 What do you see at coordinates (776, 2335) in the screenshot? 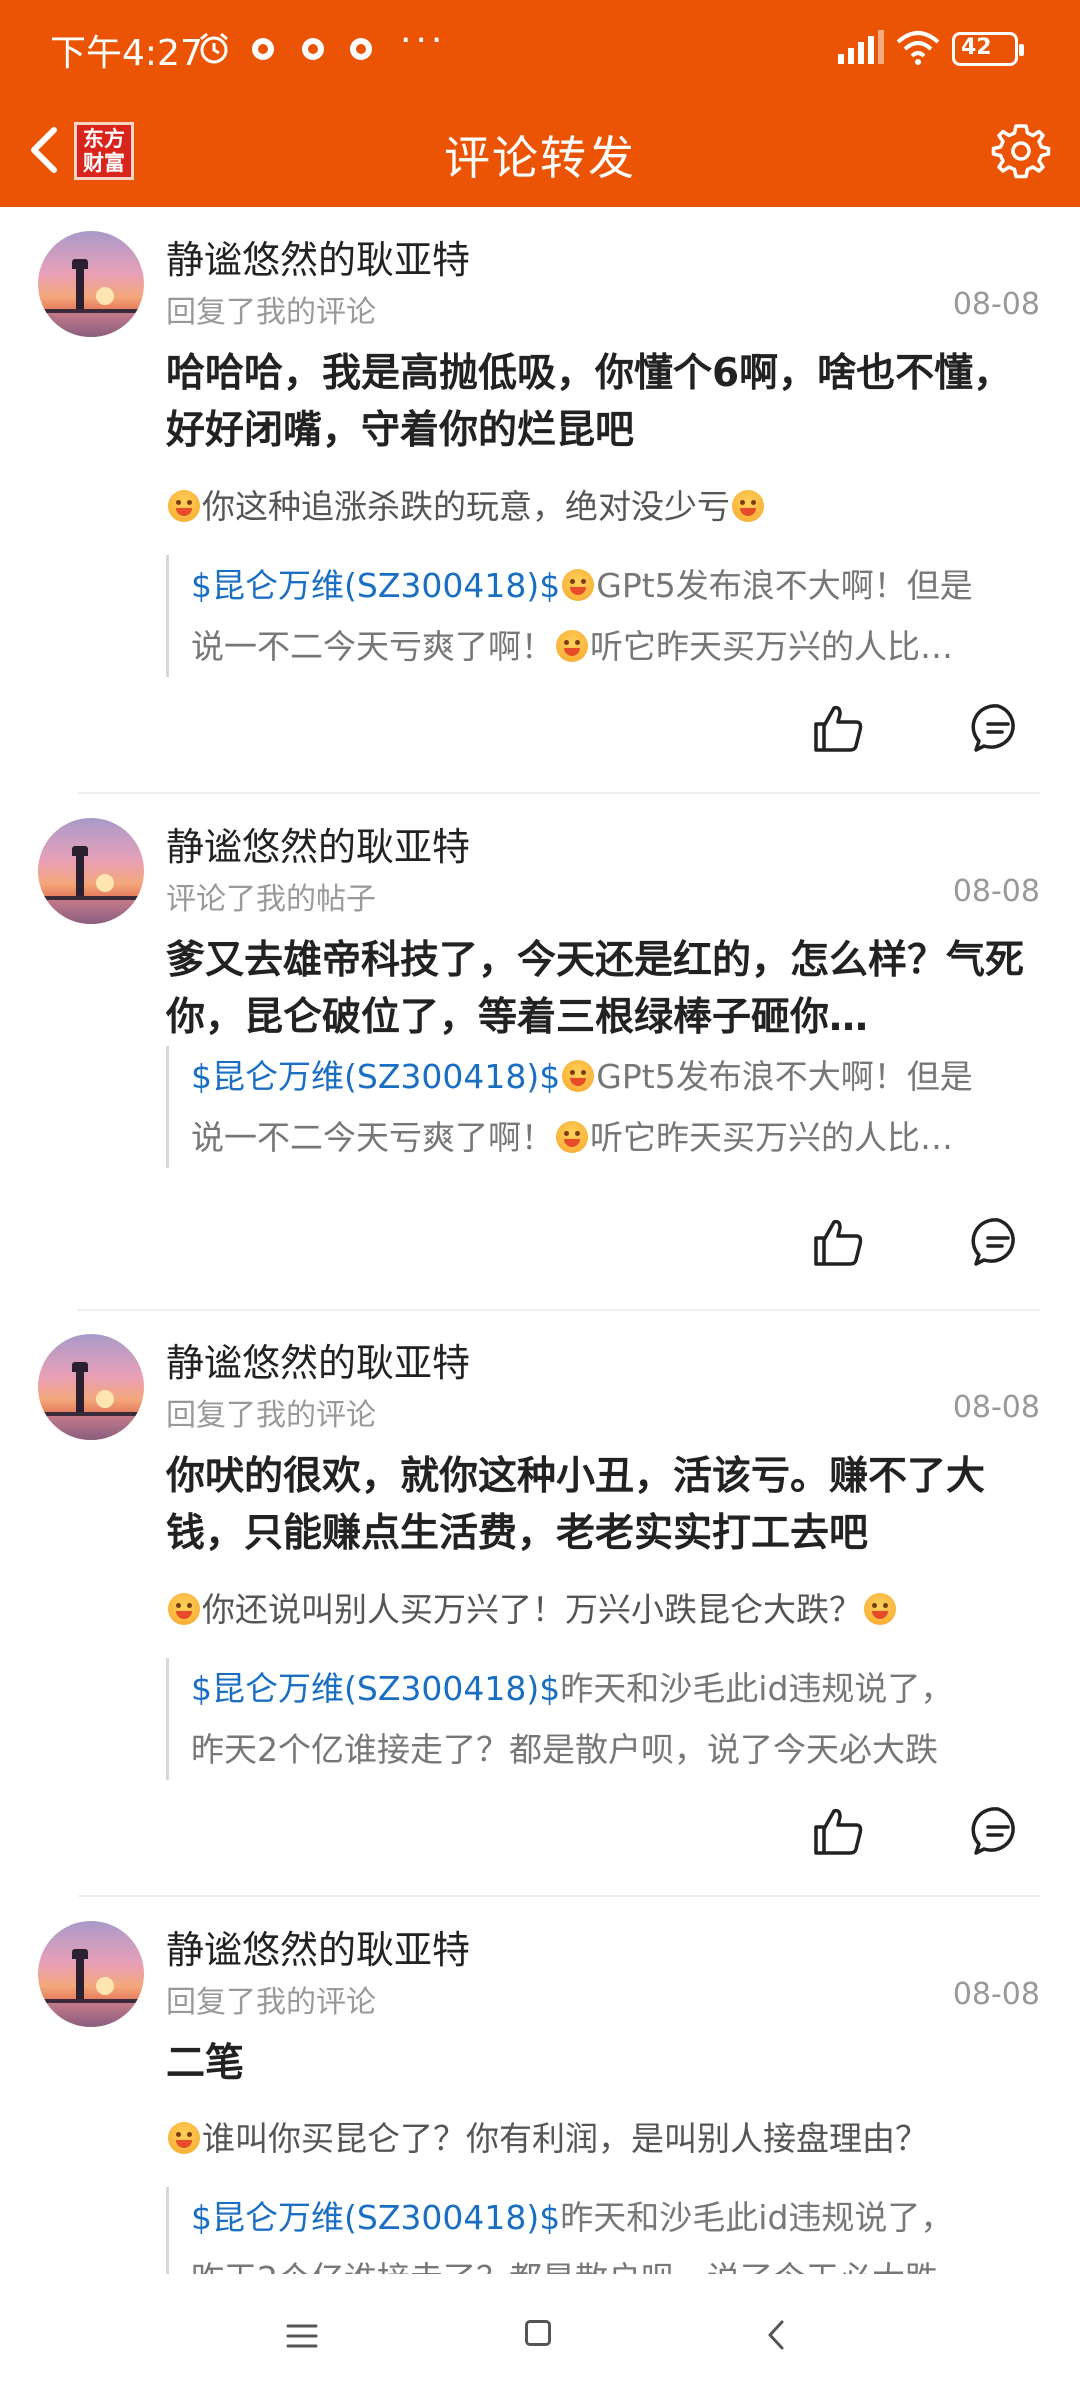
I see `back-nav-icon` at bounding box center [776, 2335].